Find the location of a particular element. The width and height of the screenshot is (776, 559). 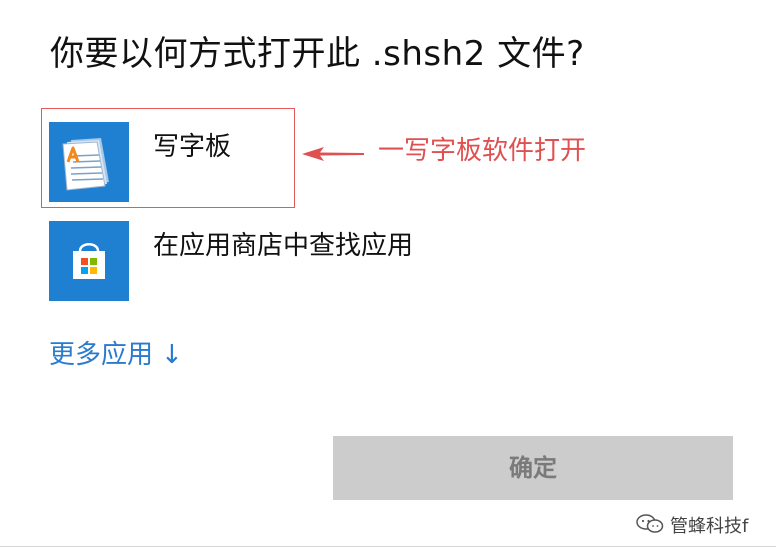

bottom-divider is located at coordinates (388, 546).